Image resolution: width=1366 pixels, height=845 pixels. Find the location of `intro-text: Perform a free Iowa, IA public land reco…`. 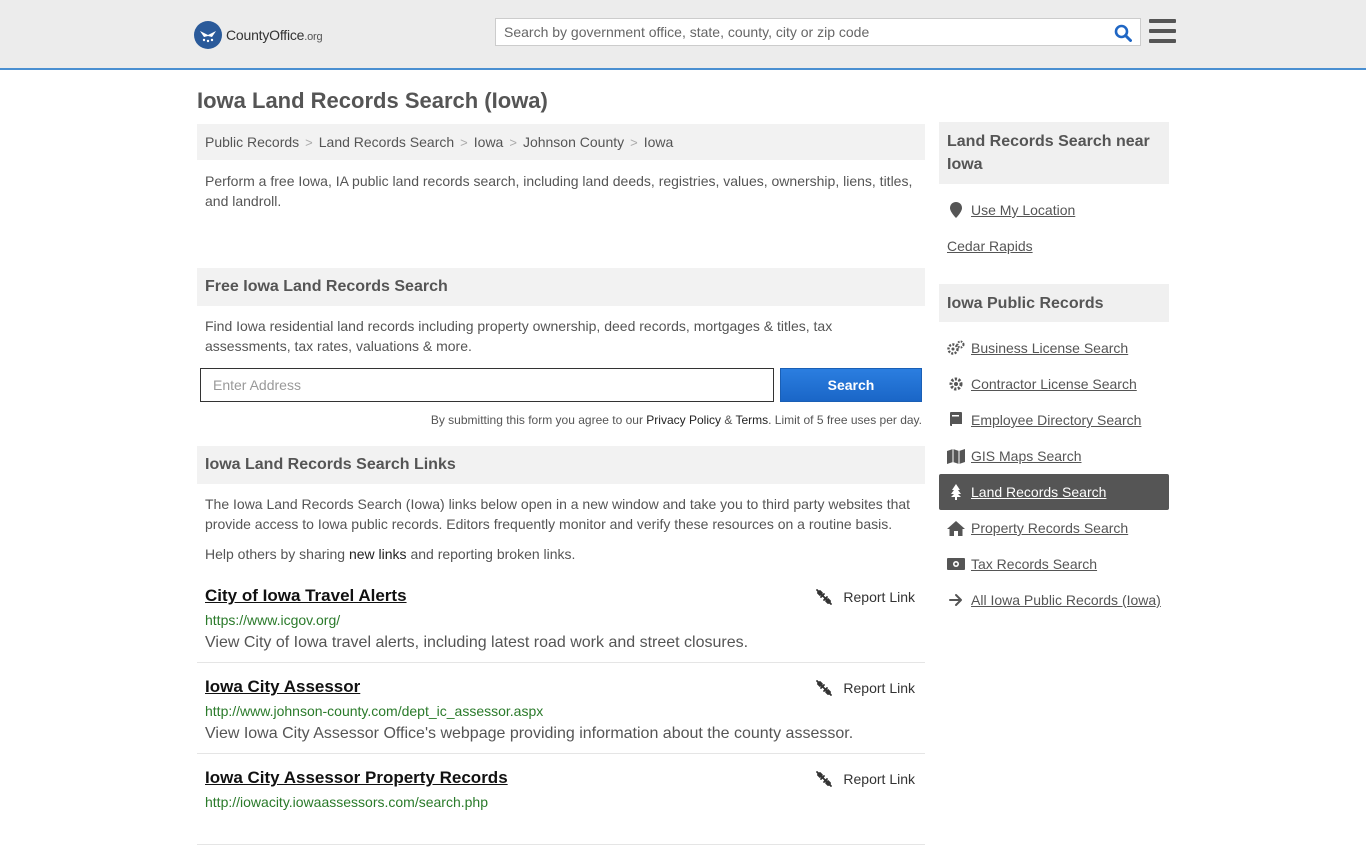

intro-text: Perform a free Iowa, IA public land reco… is located at coordinates (559, 191).